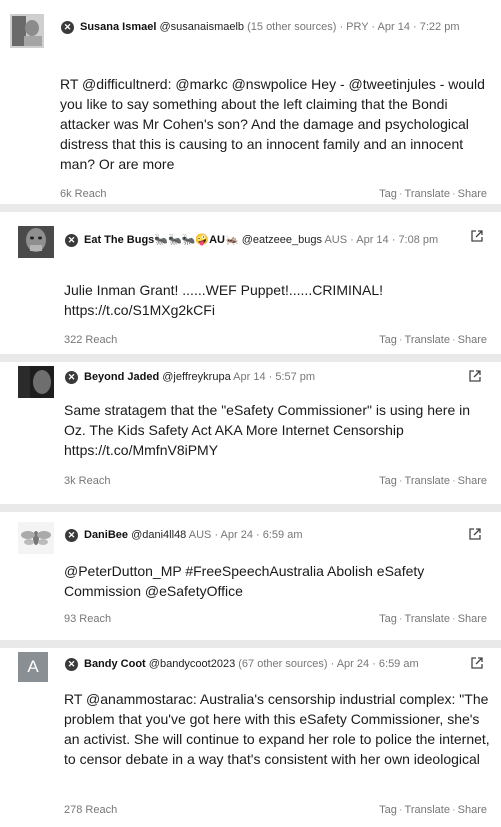  What do you see at coordinates (91, 810) in the screenshot?
I see `reach-count: 278 Reach` at bounding box center [91, 810].